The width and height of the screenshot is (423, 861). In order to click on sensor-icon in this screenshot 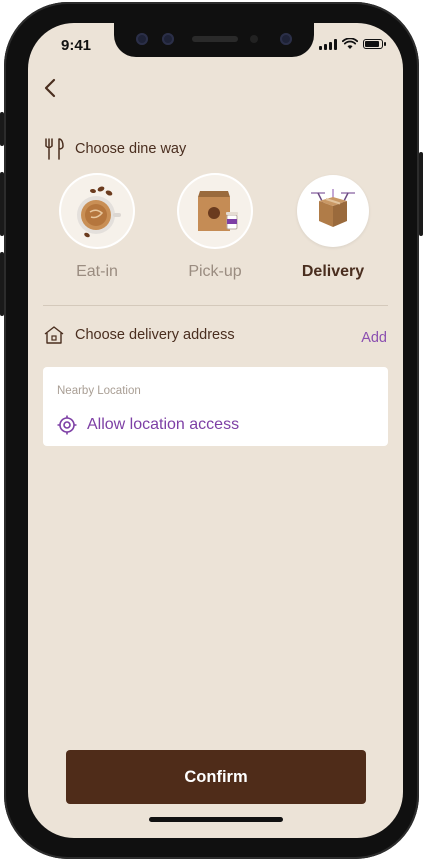, I will do `click(168, 39)`.